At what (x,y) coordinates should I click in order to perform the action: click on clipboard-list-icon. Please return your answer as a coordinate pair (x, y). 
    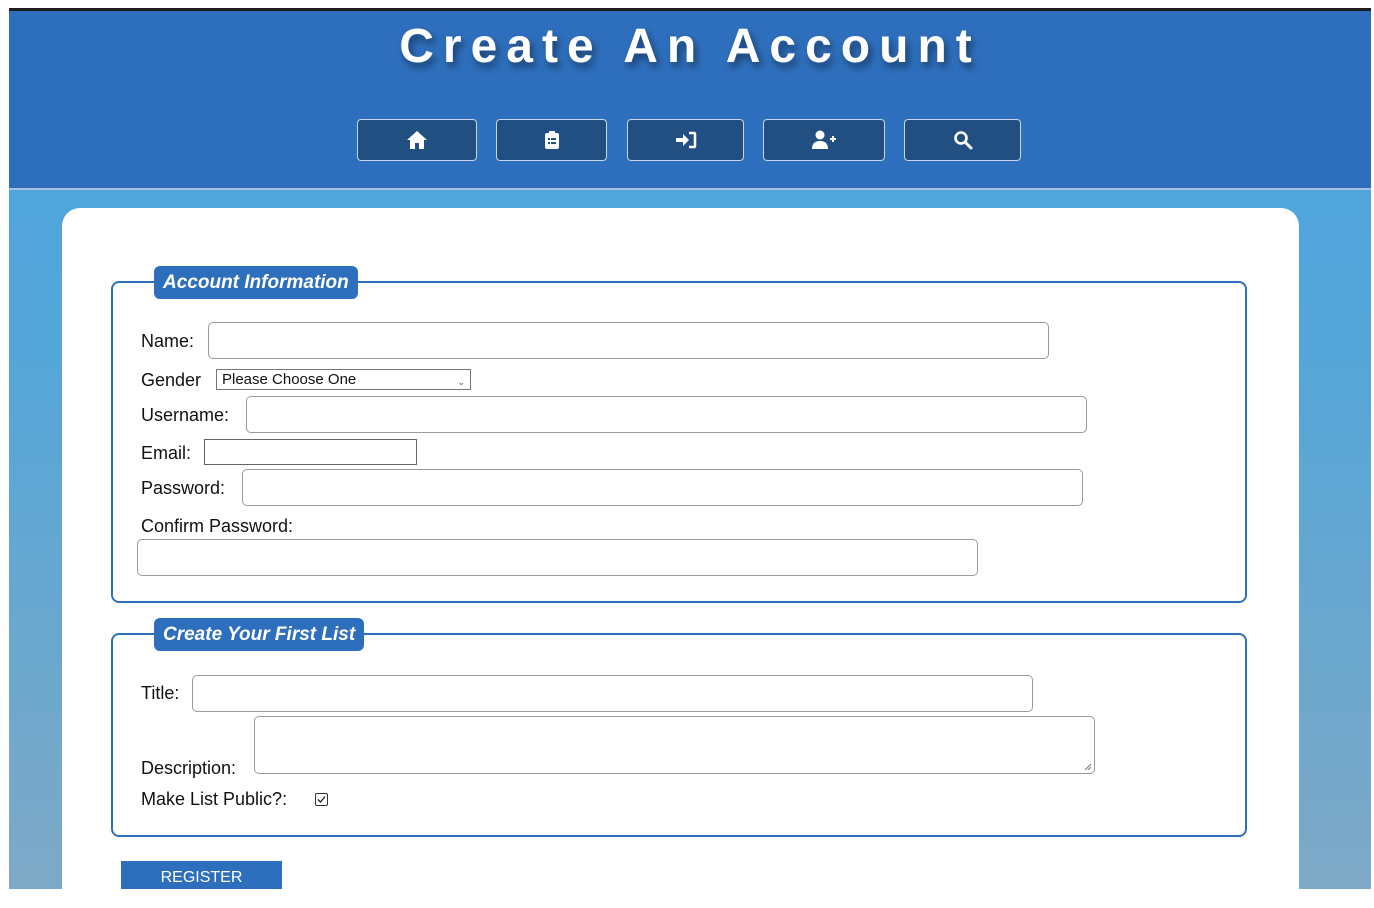
    Looking at the image, I should click on (551, 140).